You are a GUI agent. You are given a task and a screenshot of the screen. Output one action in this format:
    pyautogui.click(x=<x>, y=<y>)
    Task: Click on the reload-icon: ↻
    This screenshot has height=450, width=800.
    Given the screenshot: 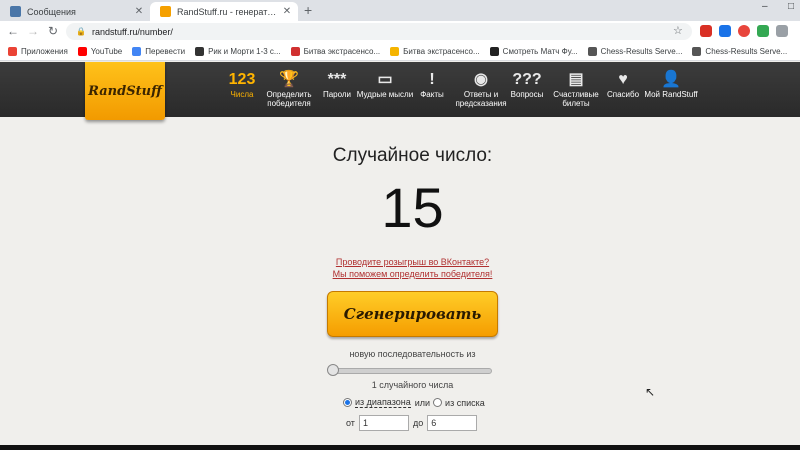 What is the action you would take?
    pyautogui.click(x=53, y=31)
    